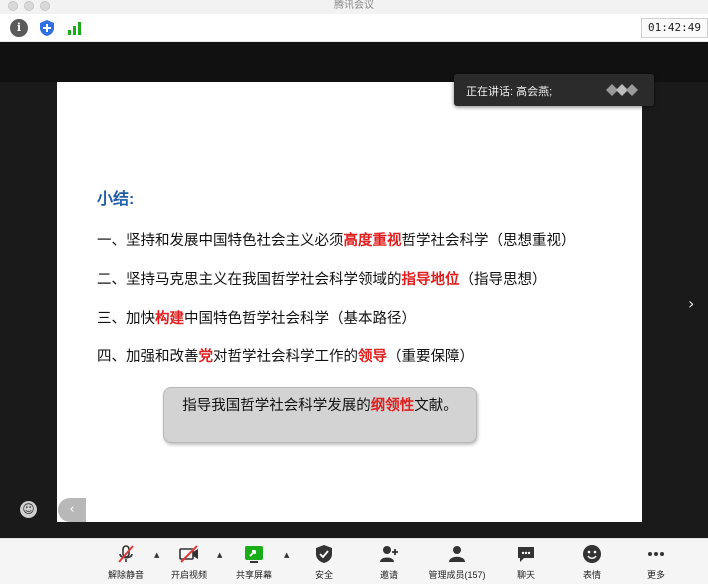 This screenshot has width=708, height=584. Describe the element at coordinates (126, 554) in the screenshot. I see `mic-muted-icon` at that location.